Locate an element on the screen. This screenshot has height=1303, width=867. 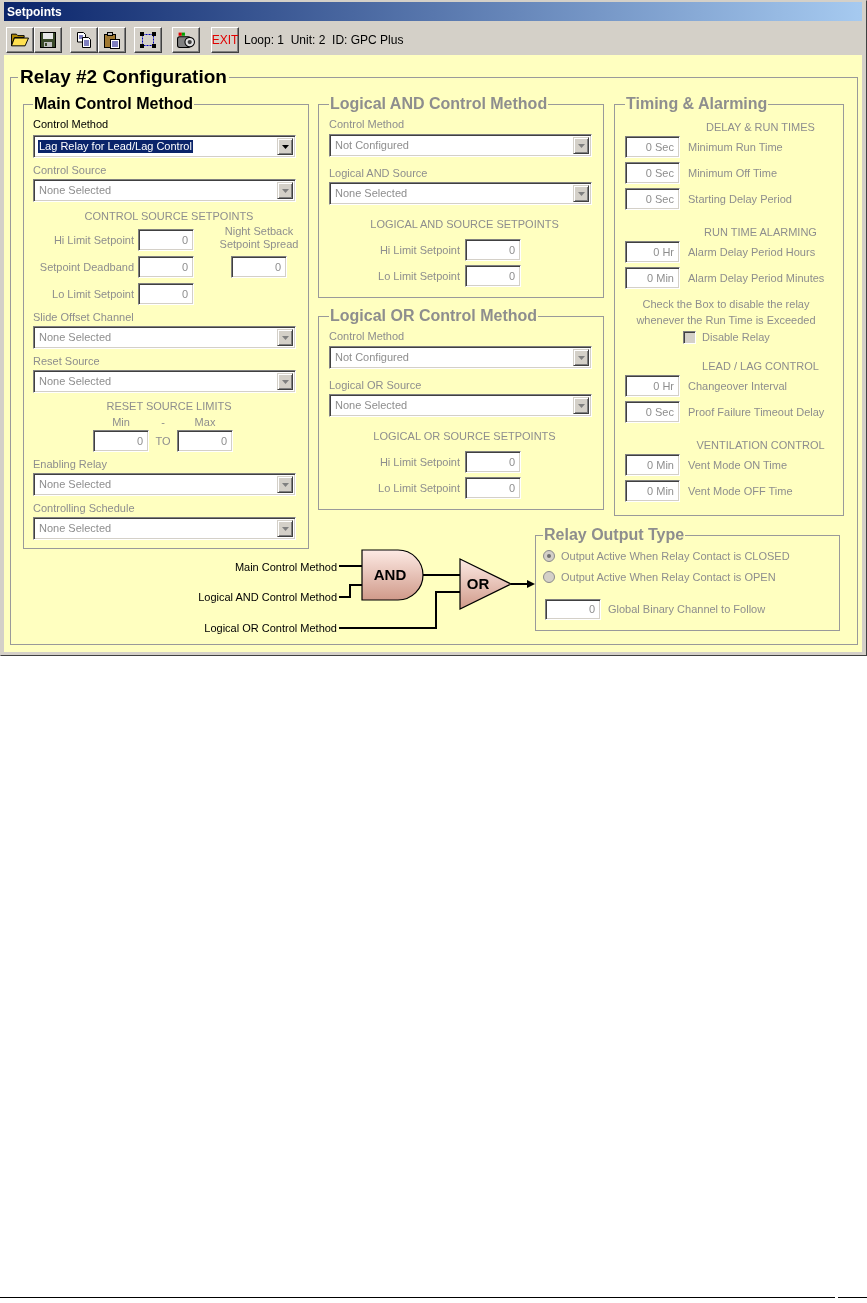
group-title: Main Control Method is located at coordinates (114, 104).